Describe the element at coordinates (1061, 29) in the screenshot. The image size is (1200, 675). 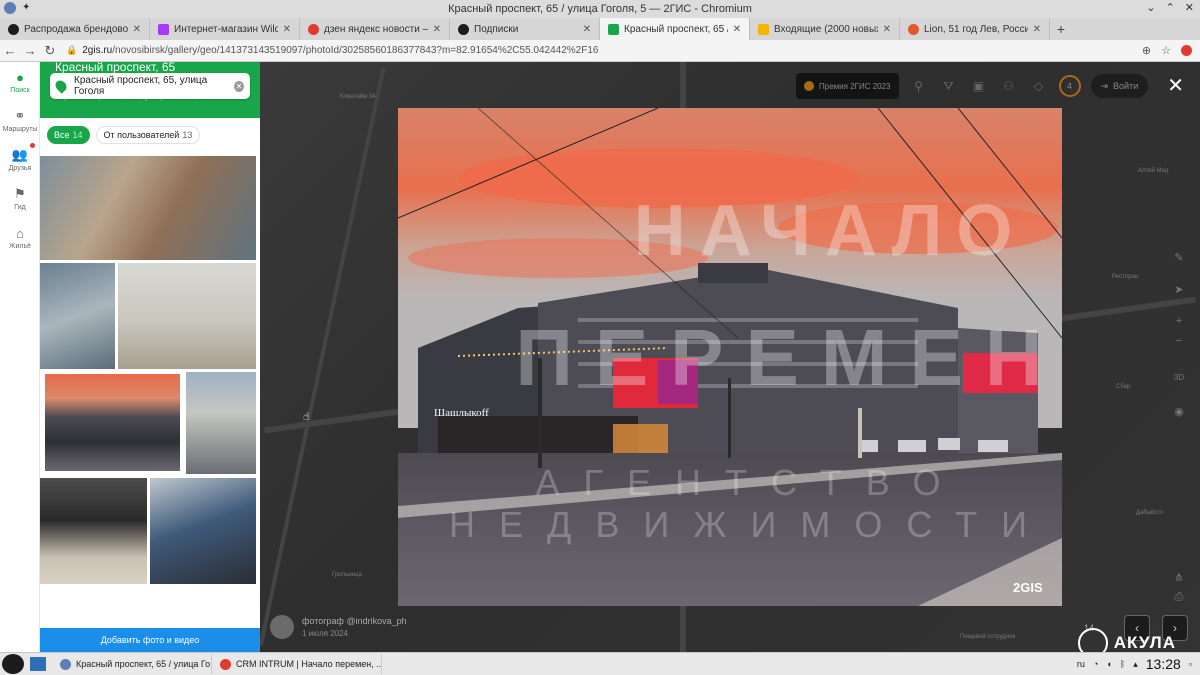
I see `new-tab-icon: +` at that location.